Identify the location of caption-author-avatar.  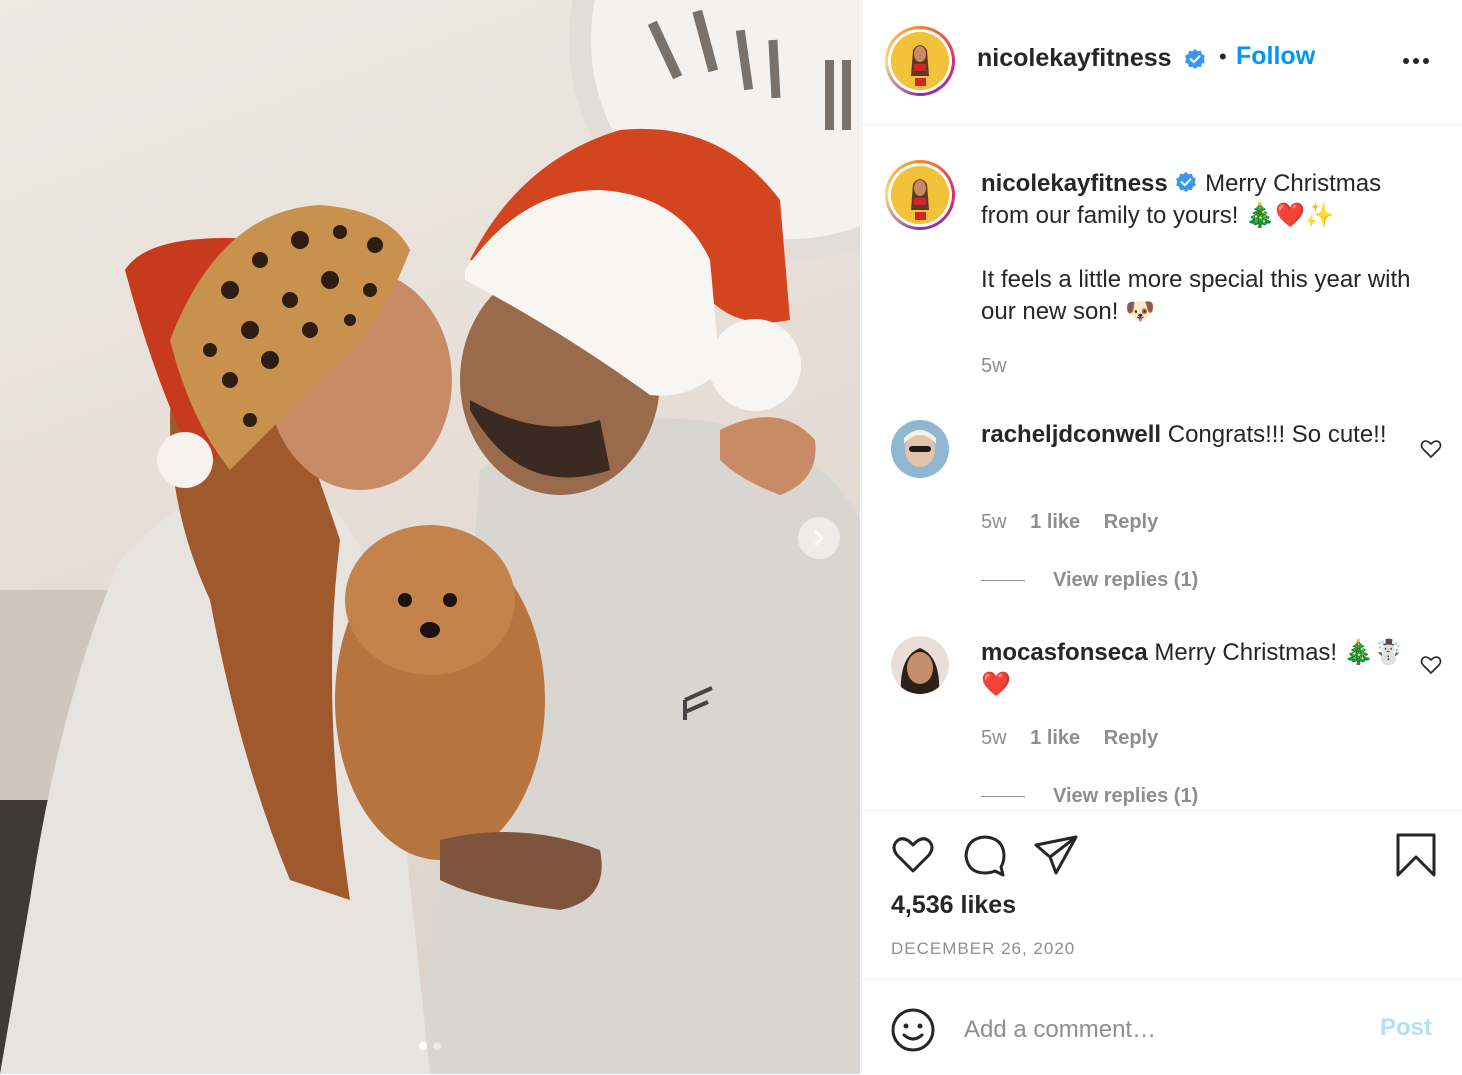
(920, 195).